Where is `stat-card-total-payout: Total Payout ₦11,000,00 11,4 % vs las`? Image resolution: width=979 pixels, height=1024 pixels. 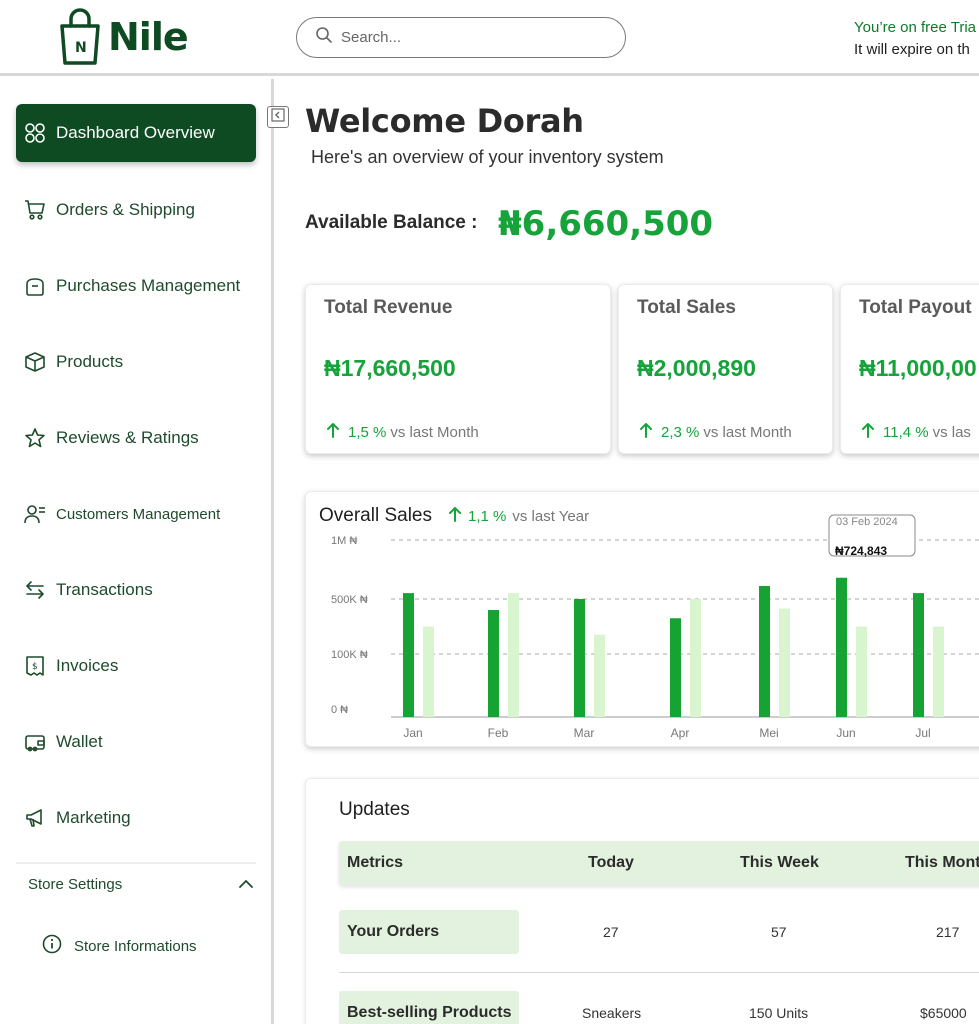 stat-card-total-payout: Total Payout ₦11,000,00 11,4 % vs las is located at coordinates (909, 369).